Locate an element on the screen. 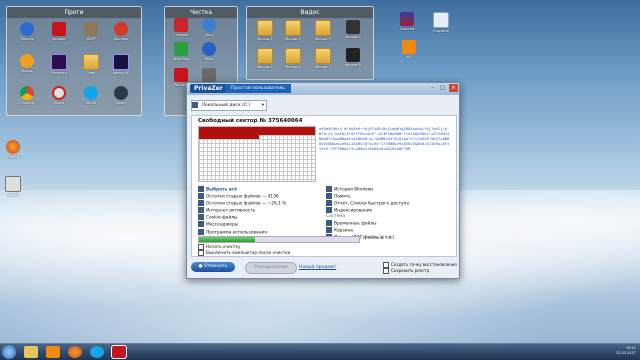  disk-icon is located at coordinates (209, 75).